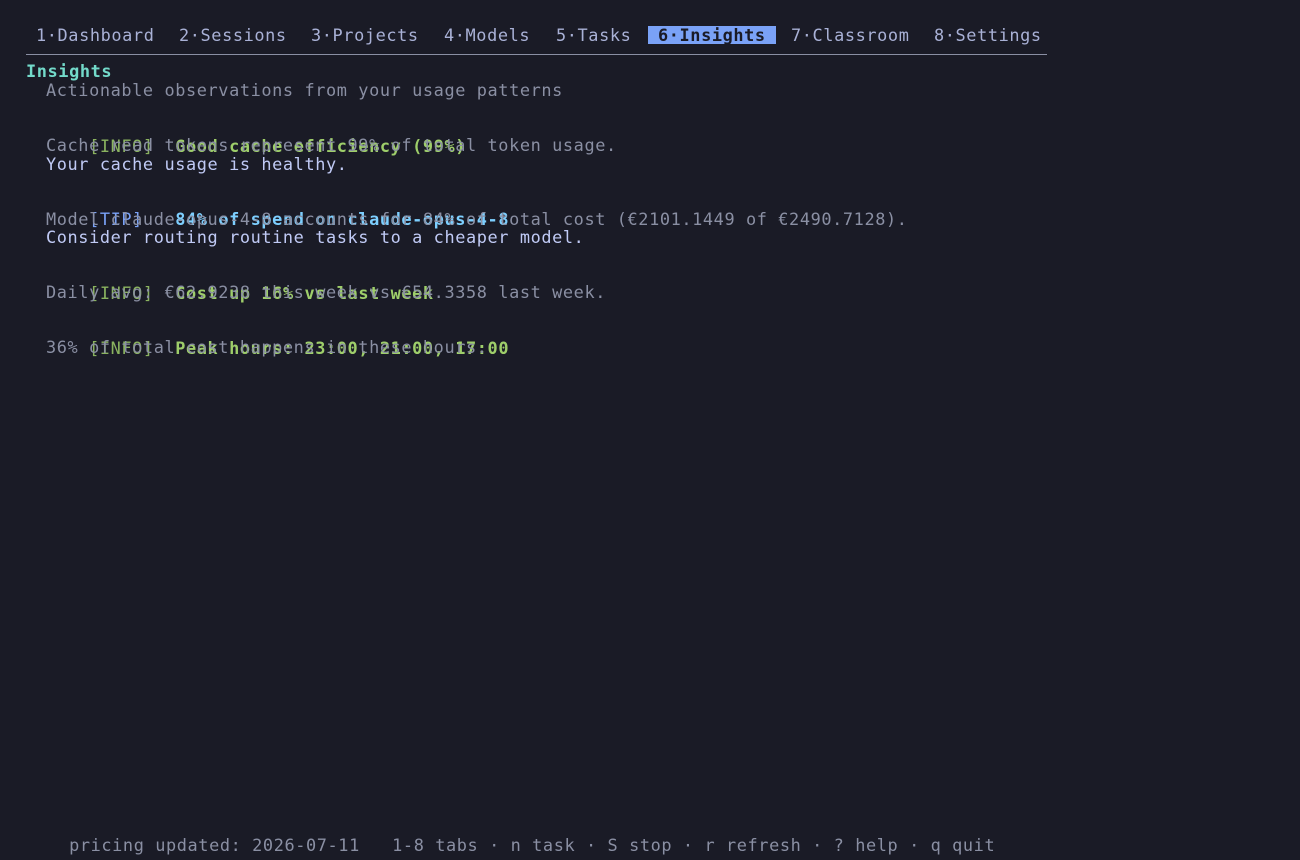 The height and width of the screenshot is (860, 1300). I want to click on tab-models: 4·Models, so click(487, 35).